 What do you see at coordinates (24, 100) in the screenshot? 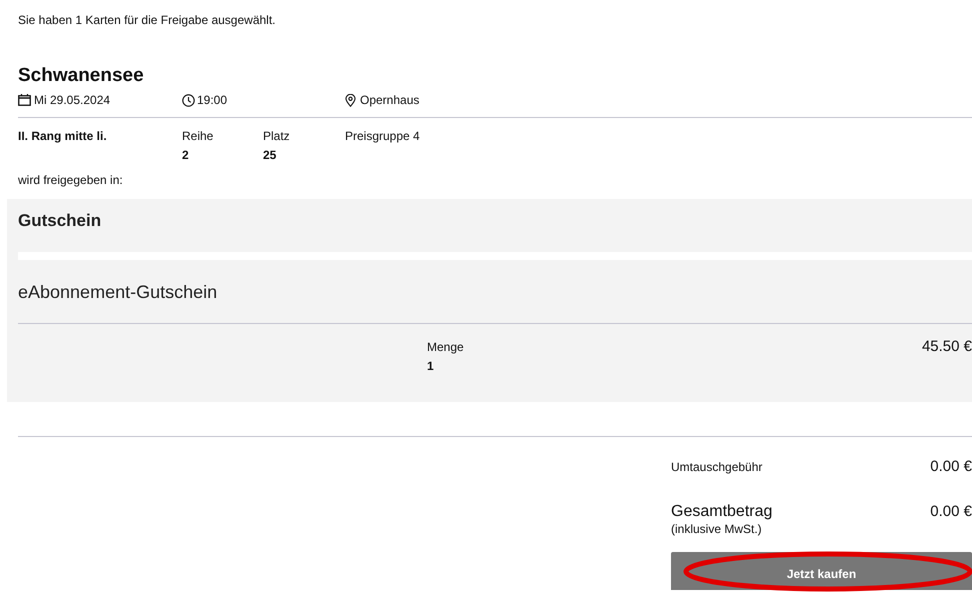
I see `calendar-icon` at bounding box center [24, 100].